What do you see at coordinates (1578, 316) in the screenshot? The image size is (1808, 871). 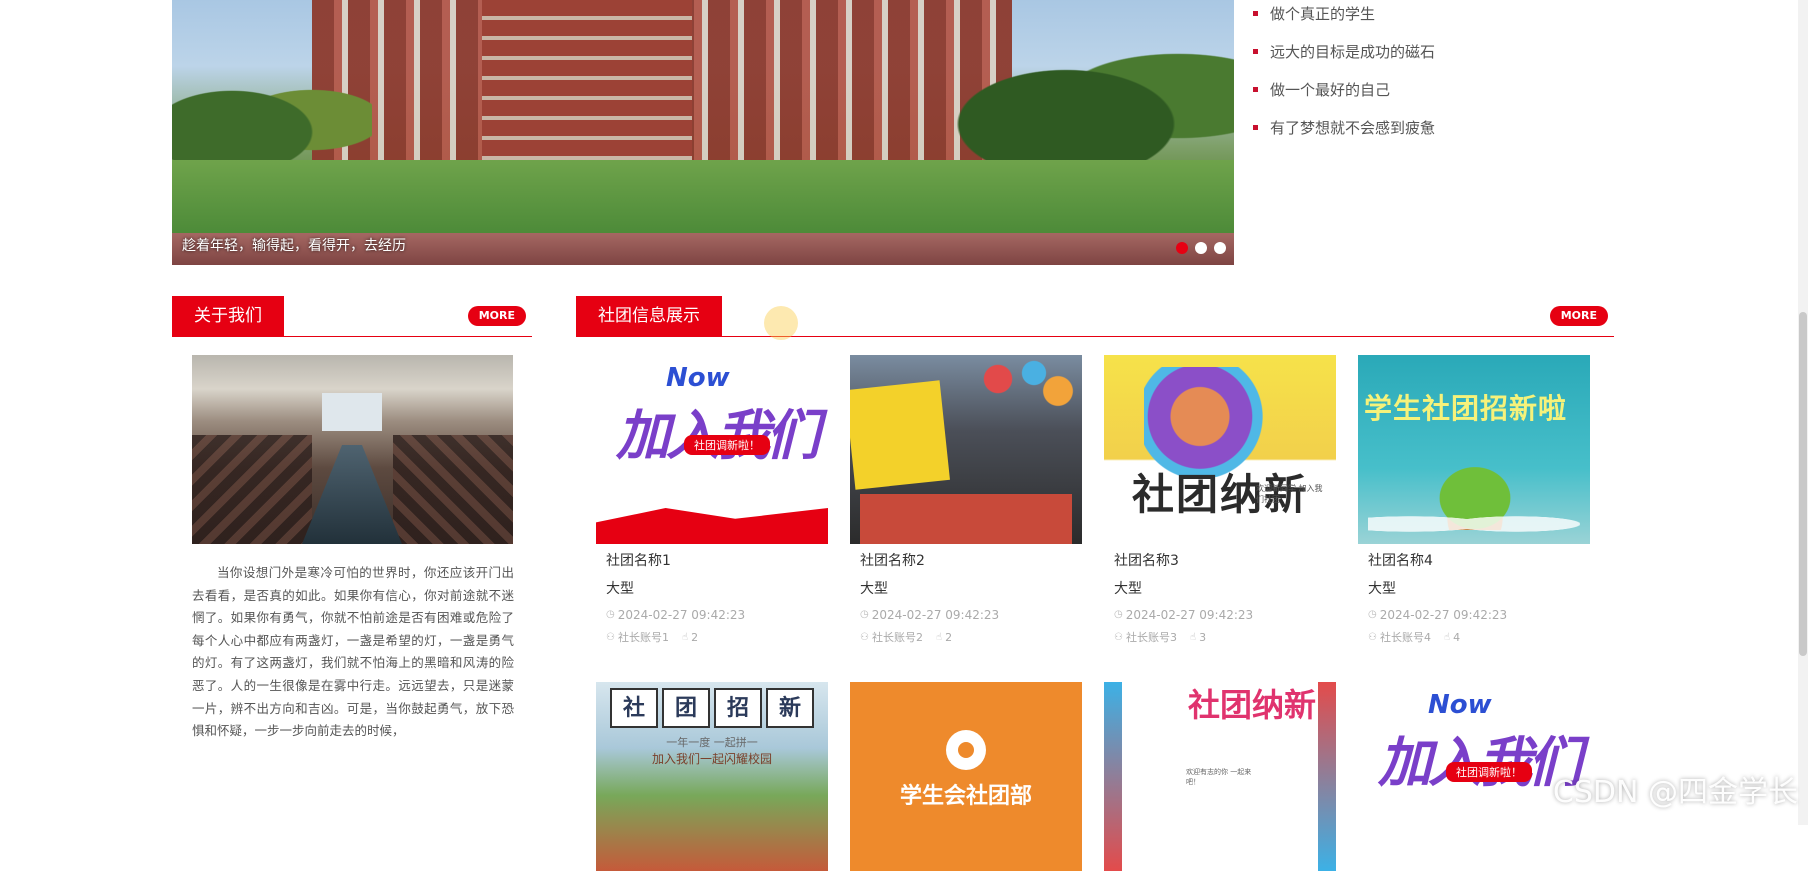 I see `clubs-more-button: MORE` at bounding box center [1578, 316].